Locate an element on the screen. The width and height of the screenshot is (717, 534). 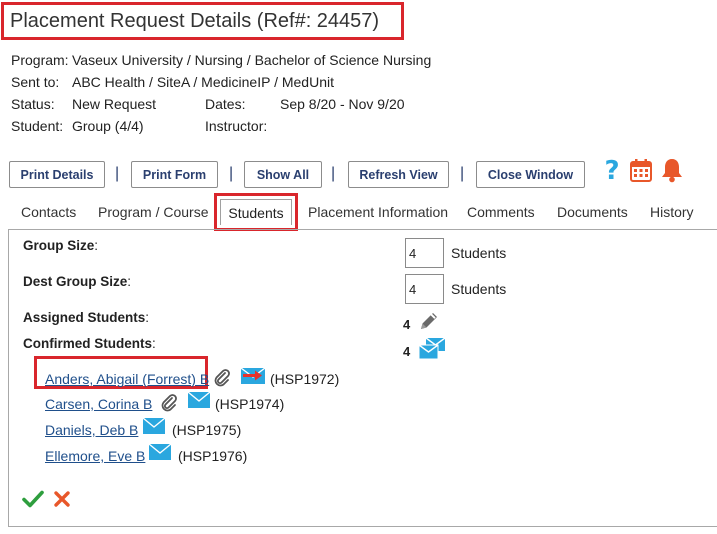
dest-group-size-label: Dest Group Size: is located at coordinates (77, 281).